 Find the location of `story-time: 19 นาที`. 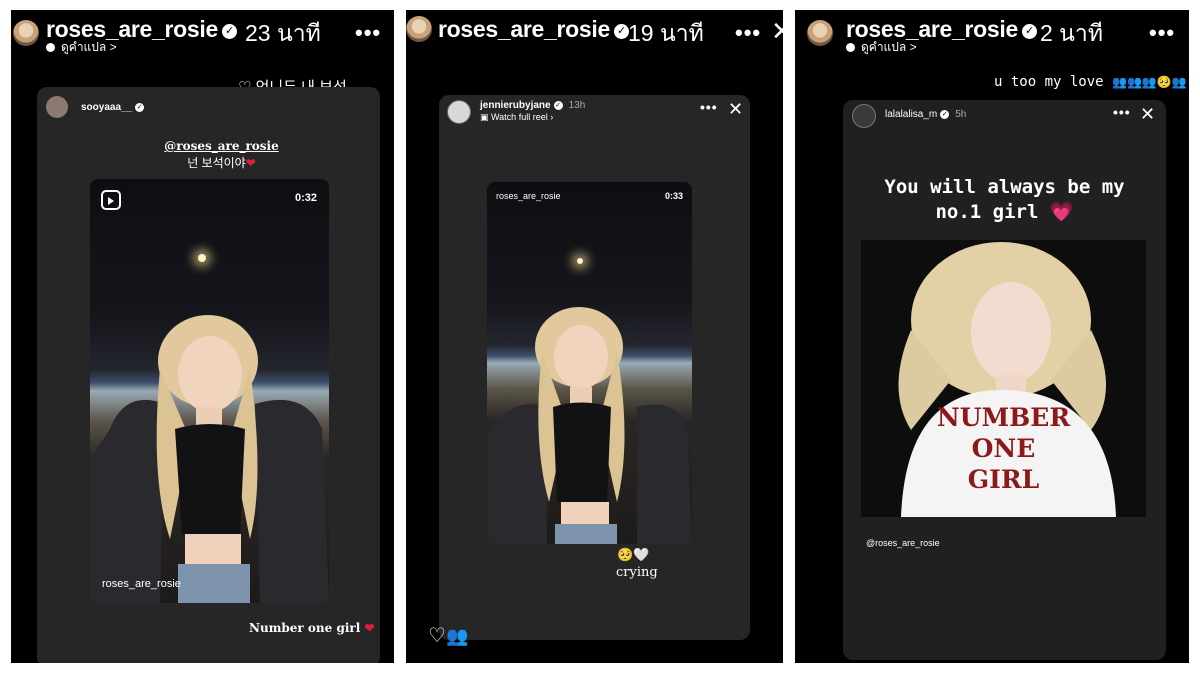

story-time: 19 นาที is located at coordinates (666, 33).